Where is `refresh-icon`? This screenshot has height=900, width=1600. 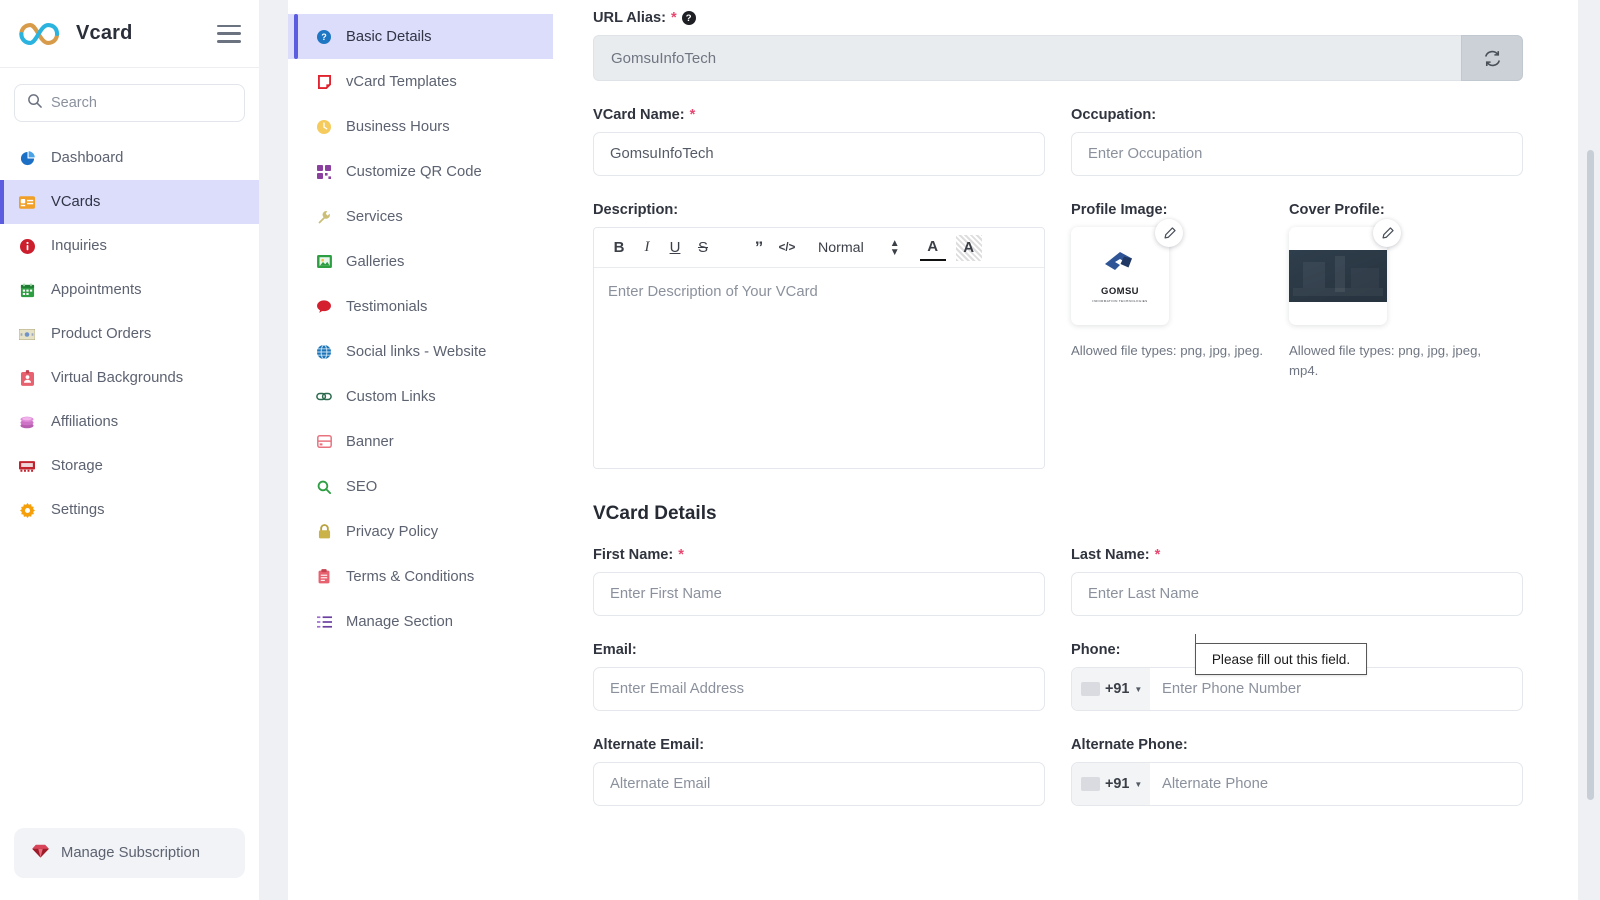 refresh-icon is located at coordinates (1492, 58).